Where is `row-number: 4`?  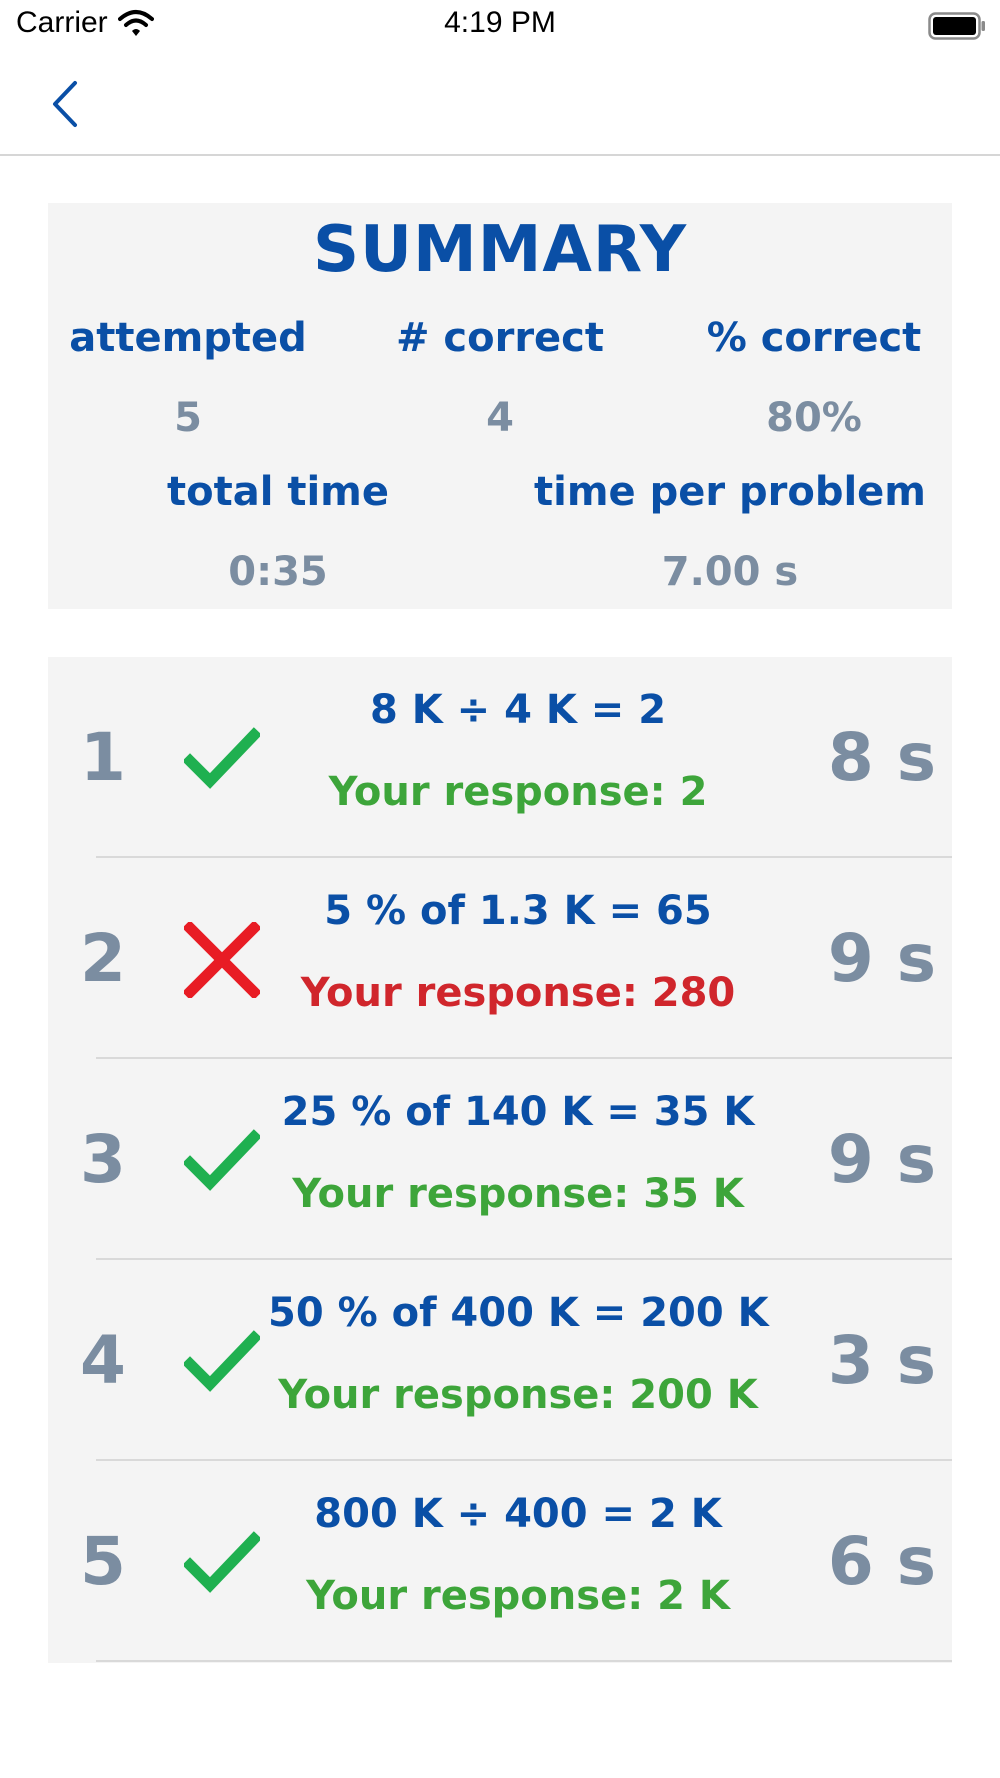 row-number: 4 is located at coordinates (103, 1360).